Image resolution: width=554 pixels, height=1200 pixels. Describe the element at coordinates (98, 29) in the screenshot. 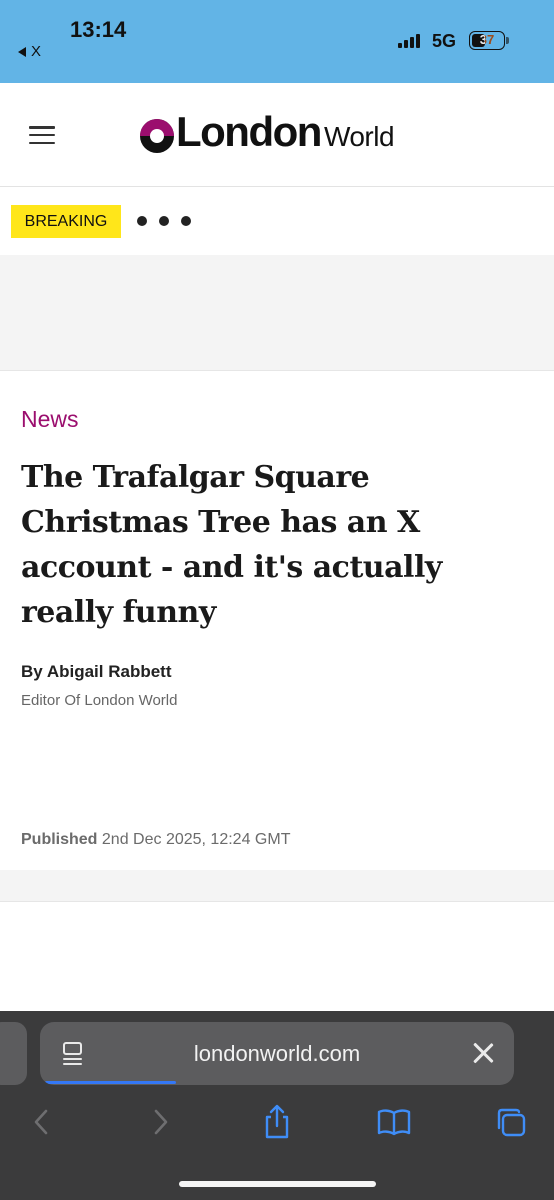

I see `status-time: 13:14` at that location.